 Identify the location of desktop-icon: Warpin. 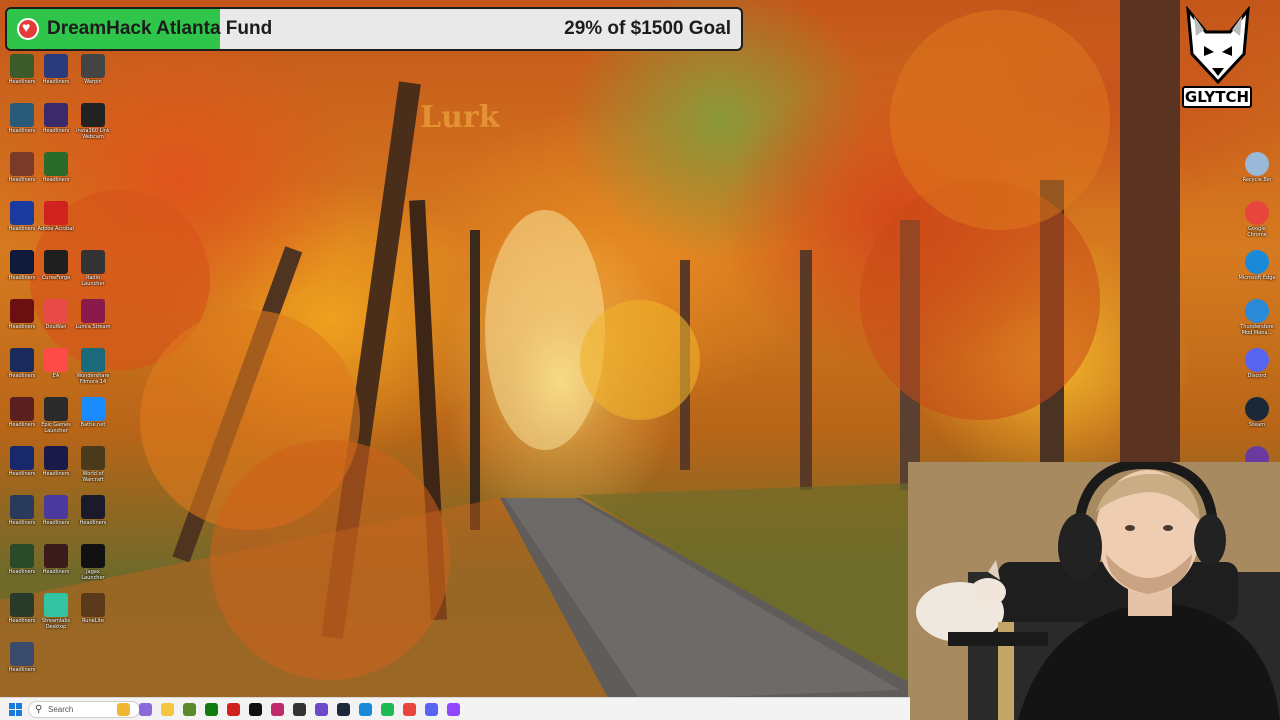
(93, 75).